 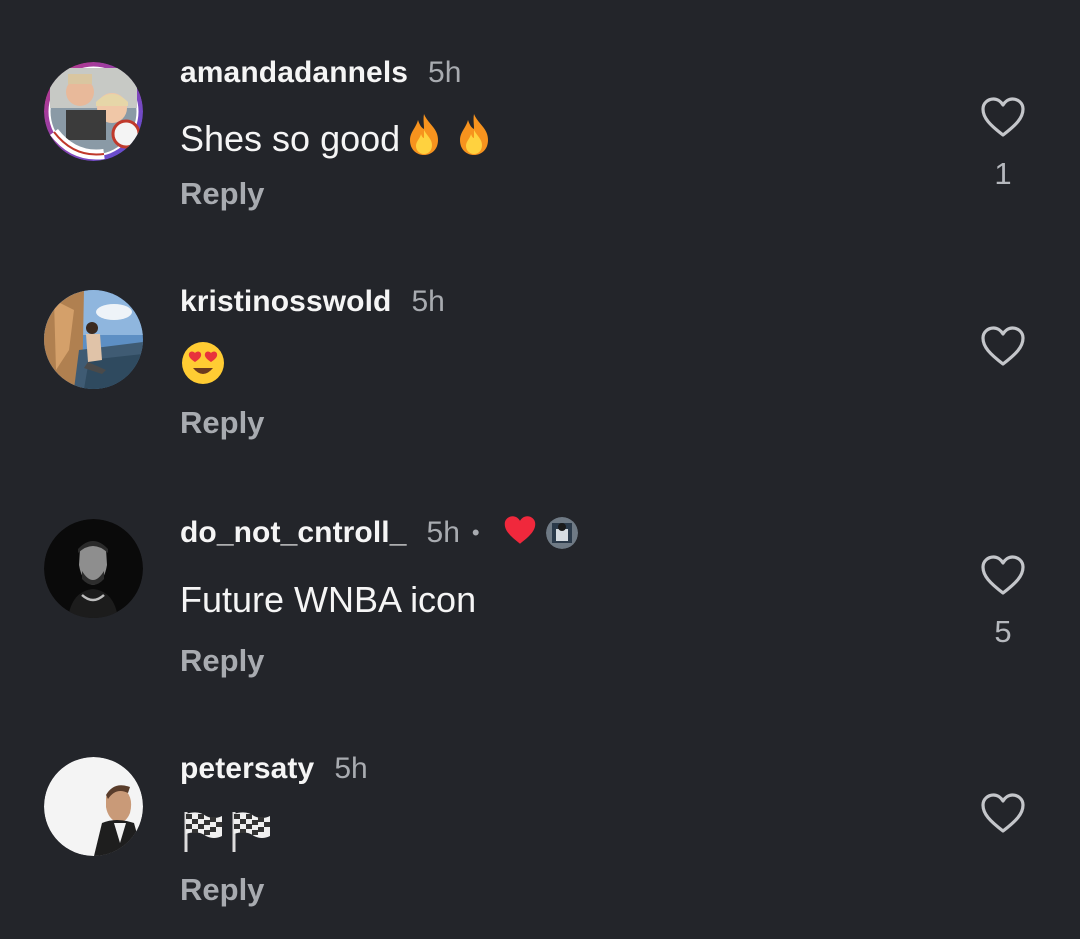 I want to click on creator-liked-badge, so click(x=540, y=532).